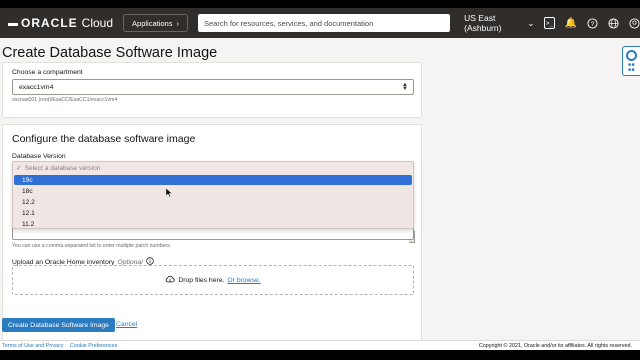 The image size is (640, 360). I want to click on globe-icon, so click(613, 23).